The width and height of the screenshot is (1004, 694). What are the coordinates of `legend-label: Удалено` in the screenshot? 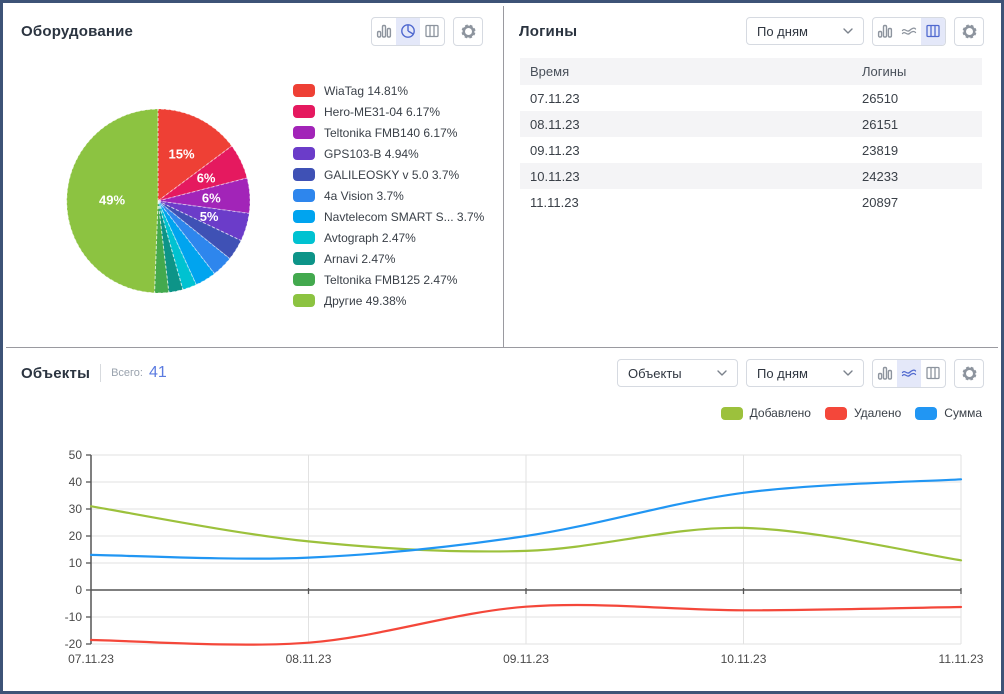 It's located at (877, 413).